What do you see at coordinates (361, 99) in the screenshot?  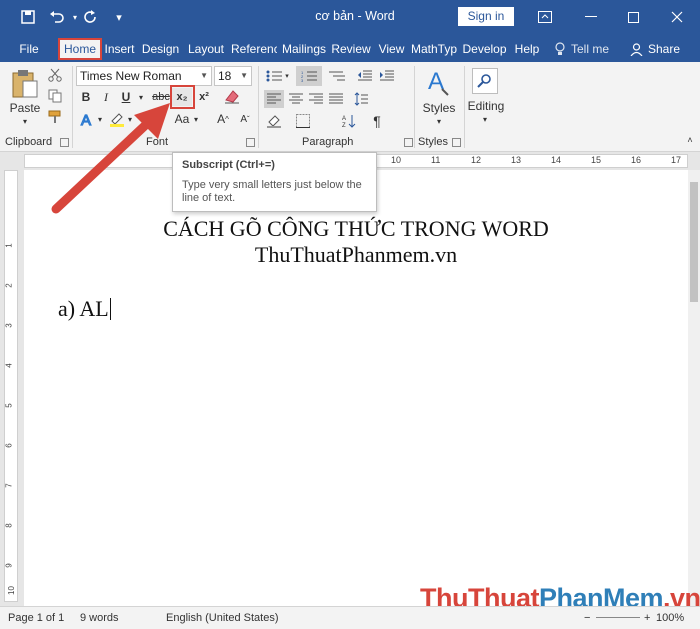 I see `line-spacing-icon` at bounding box center [361, 99].